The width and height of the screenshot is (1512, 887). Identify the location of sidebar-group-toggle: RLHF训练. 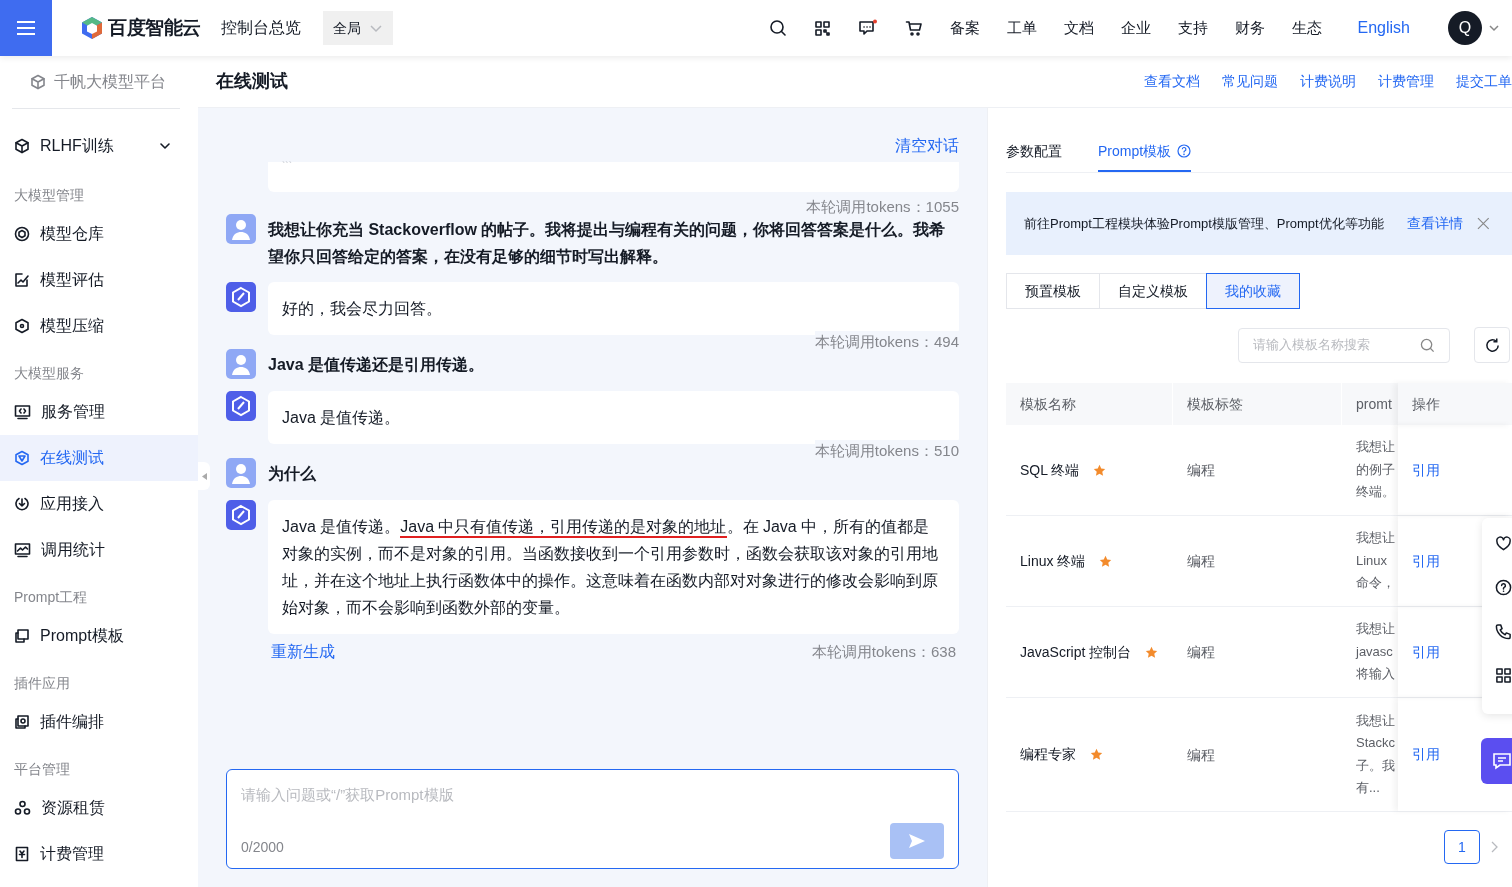
(99, 146).